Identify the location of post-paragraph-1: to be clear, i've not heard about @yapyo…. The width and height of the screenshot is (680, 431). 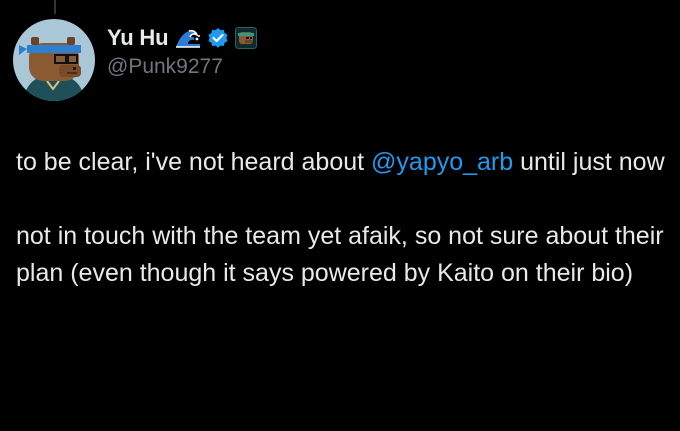
(341, 162).